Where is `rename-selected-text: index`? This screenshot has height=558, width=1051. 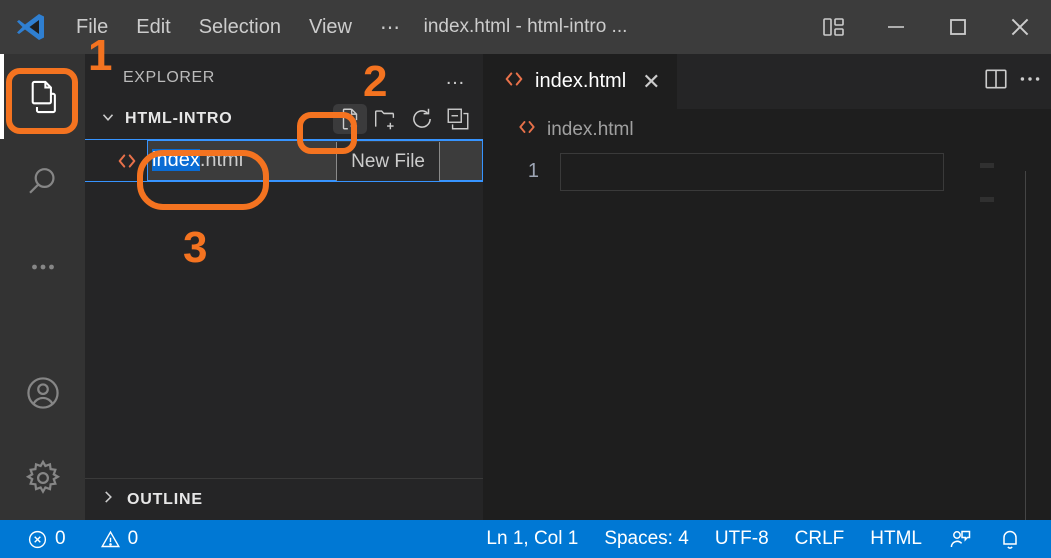
rename-selected-text: index is located at coordinates (176, 160).